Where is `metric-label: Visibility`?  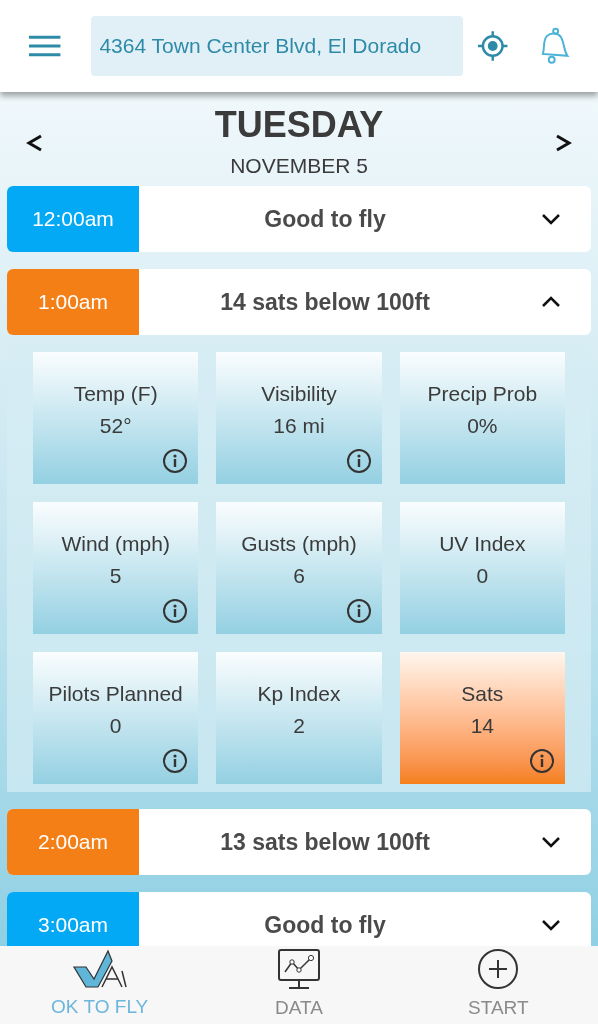 metric-label: Visibility is located at coordinates (299, 394).